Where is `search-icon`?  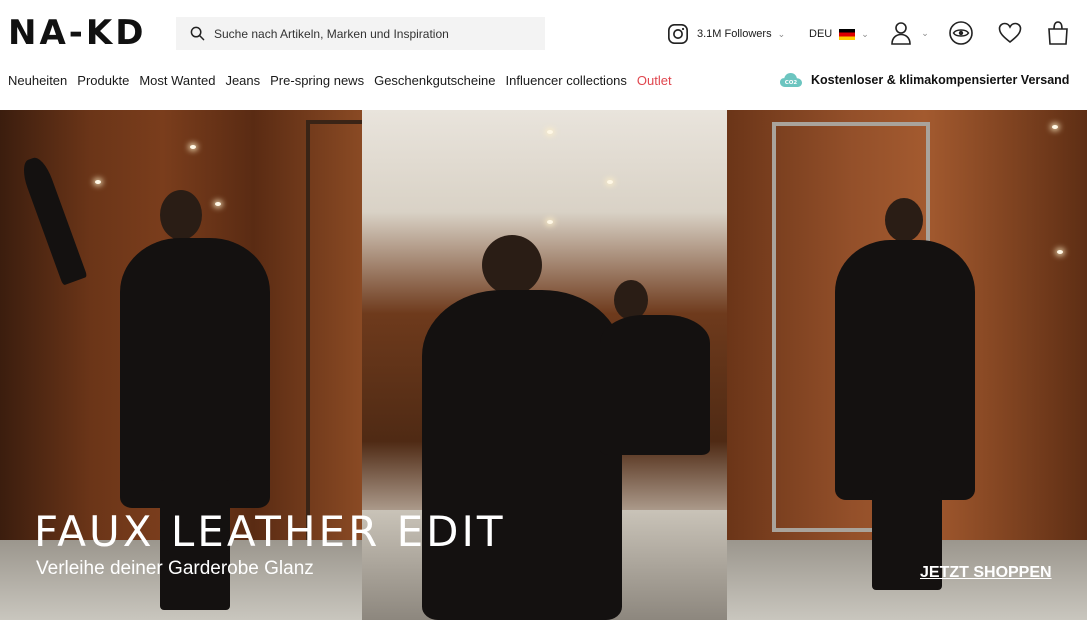
search-icon is located at coordinates (197, 33).